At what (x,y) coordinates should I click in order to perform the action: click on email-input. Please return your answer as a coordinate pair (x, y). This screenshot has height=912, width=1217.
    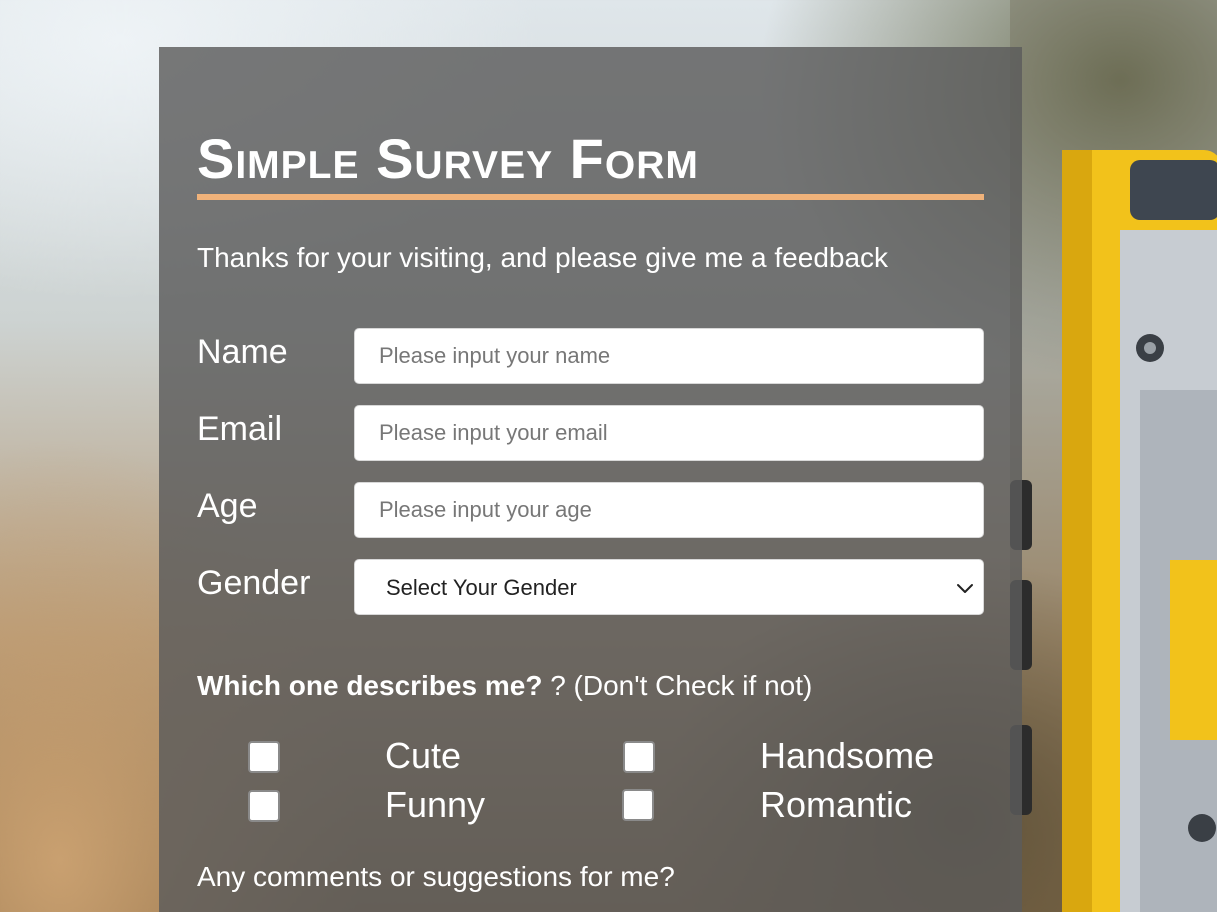
    Looking at the image, I should click on (669, 433).